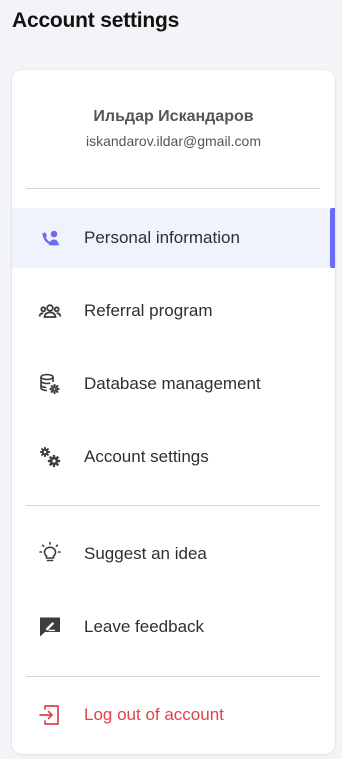  Describe the element at coordinates (50, 554) in the screenshot. I see `lightbulb-icon` at that location.